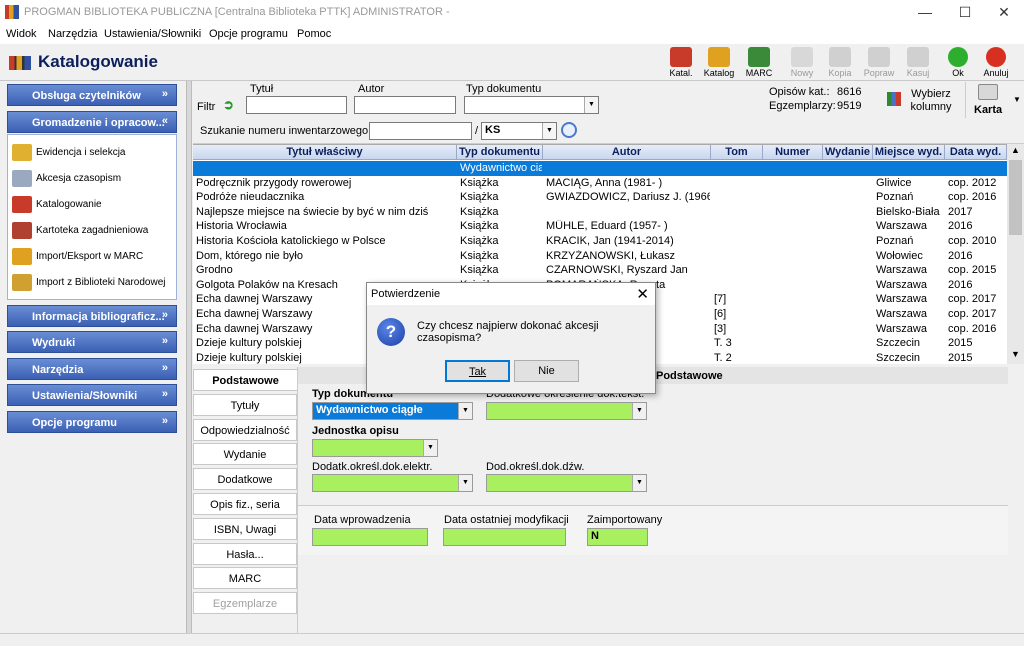 The image size is (1024, 646). I want to click on imported-field: N, so click(617, 537).